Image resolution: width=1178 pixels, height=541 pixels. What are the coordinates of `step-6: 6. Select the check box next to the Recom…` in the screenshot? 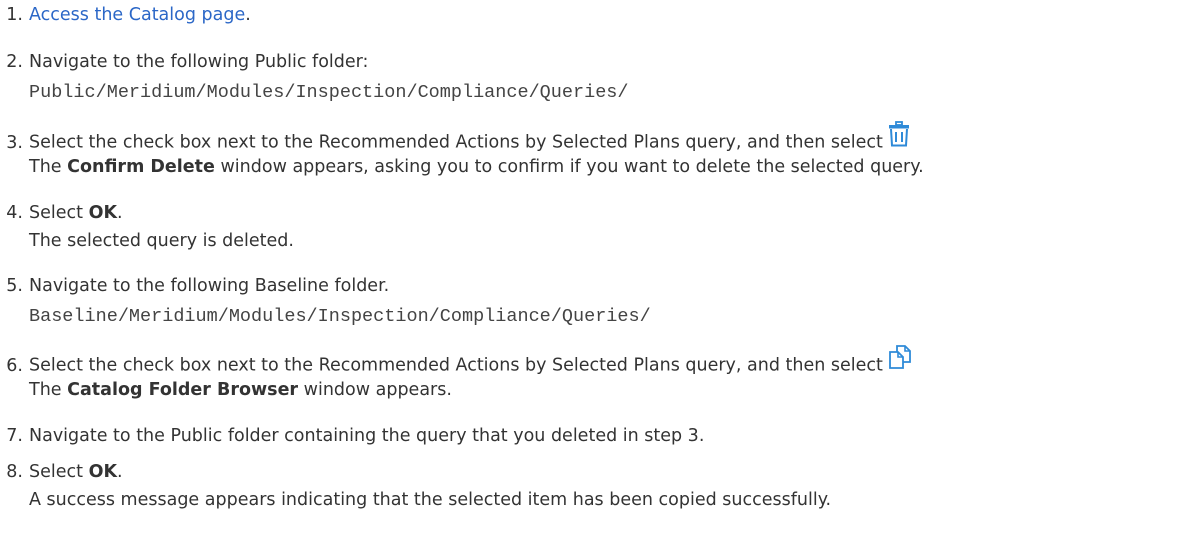 It's located at (589, 374).